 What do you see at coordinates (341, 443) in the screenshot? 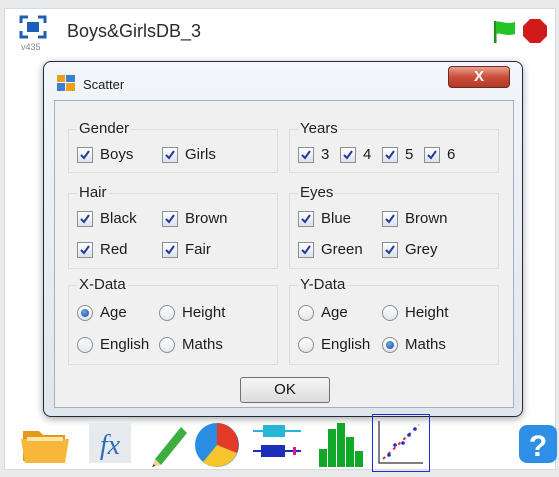
I see `histogram-icon` at bounding box center [341, 443].